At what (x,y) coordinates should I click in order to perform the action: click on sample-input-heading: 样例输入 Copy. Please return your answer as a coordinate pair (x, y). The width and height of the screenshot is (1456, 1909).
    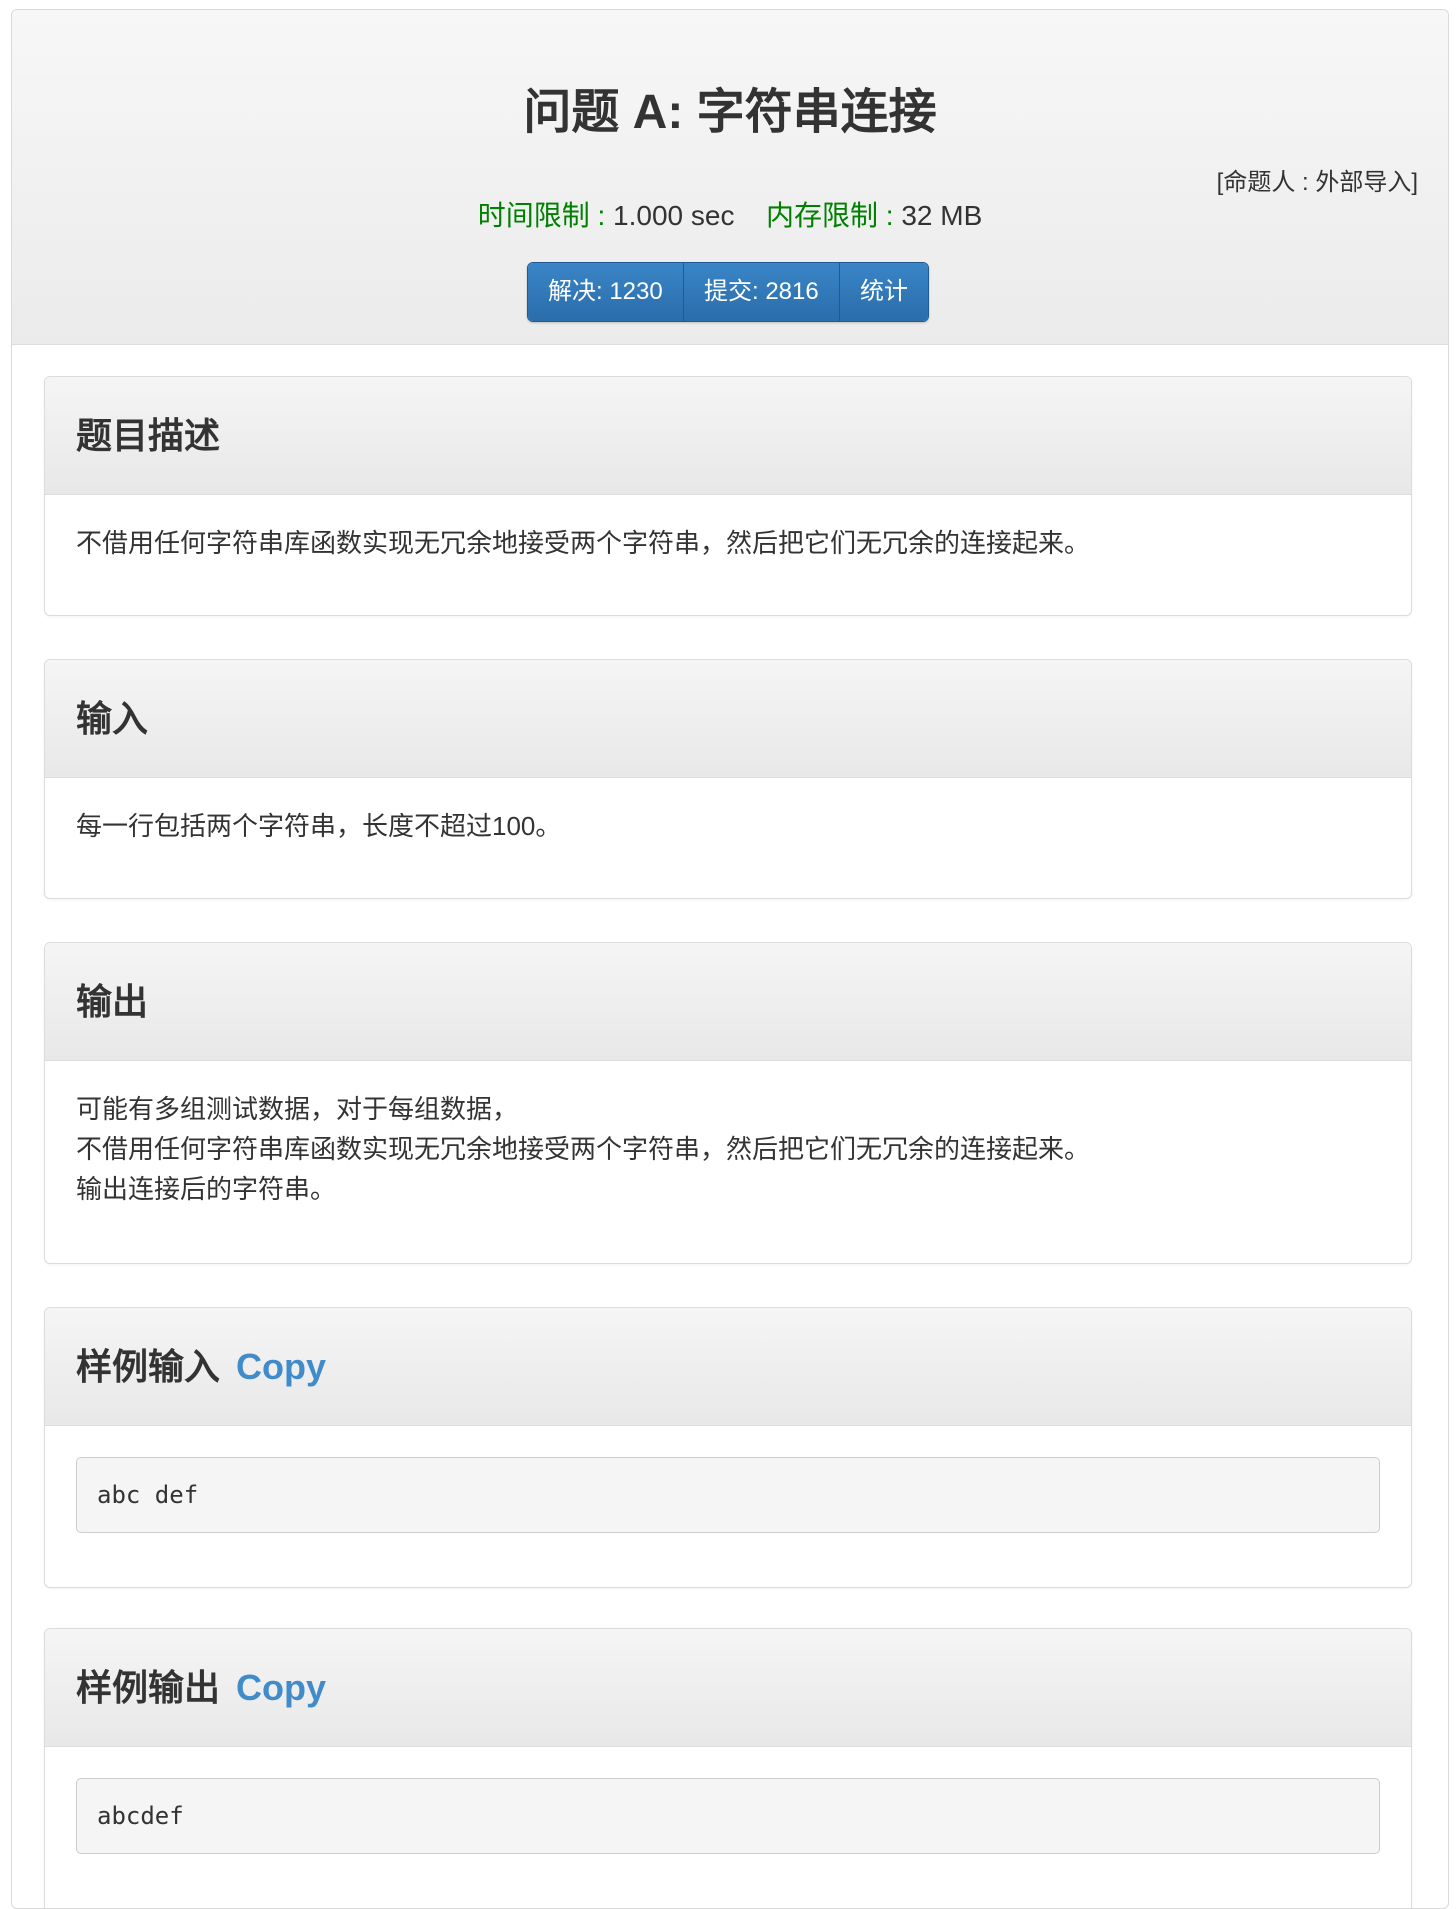
    Looking at the image, I should click on (728, 1367).